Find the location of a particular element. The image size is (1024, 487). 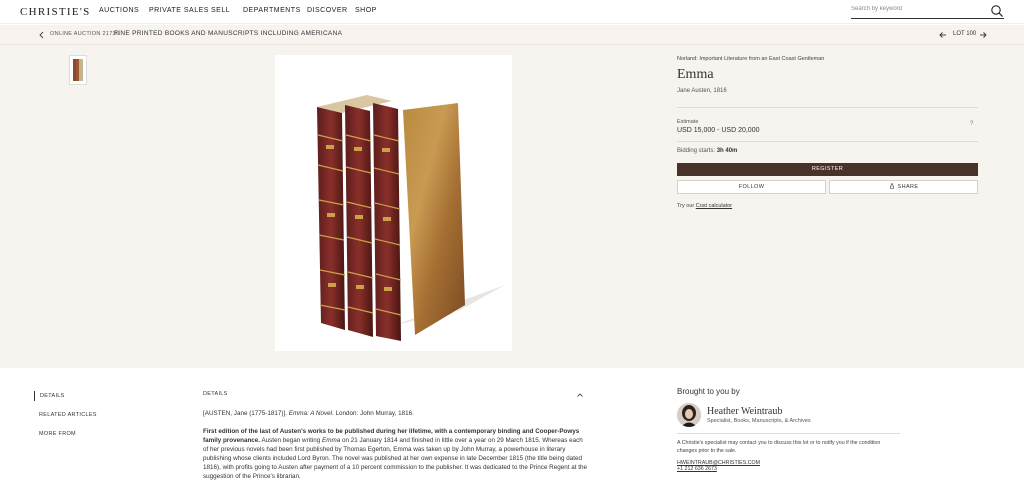

citation-imprint: . London: John Murray, 1816. is located at coordinates (373, 413).